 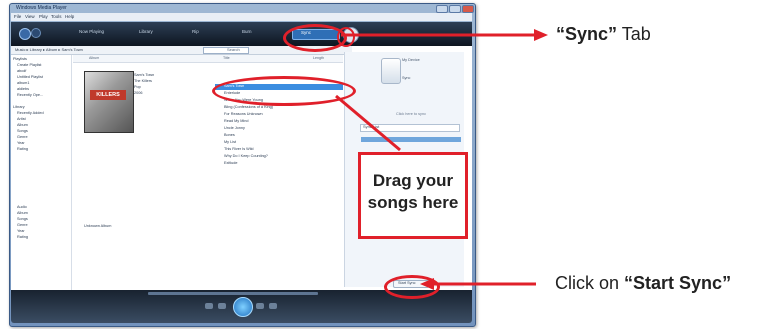 I want to click on drag-line-2: songs here, so click(x=413, y=202).